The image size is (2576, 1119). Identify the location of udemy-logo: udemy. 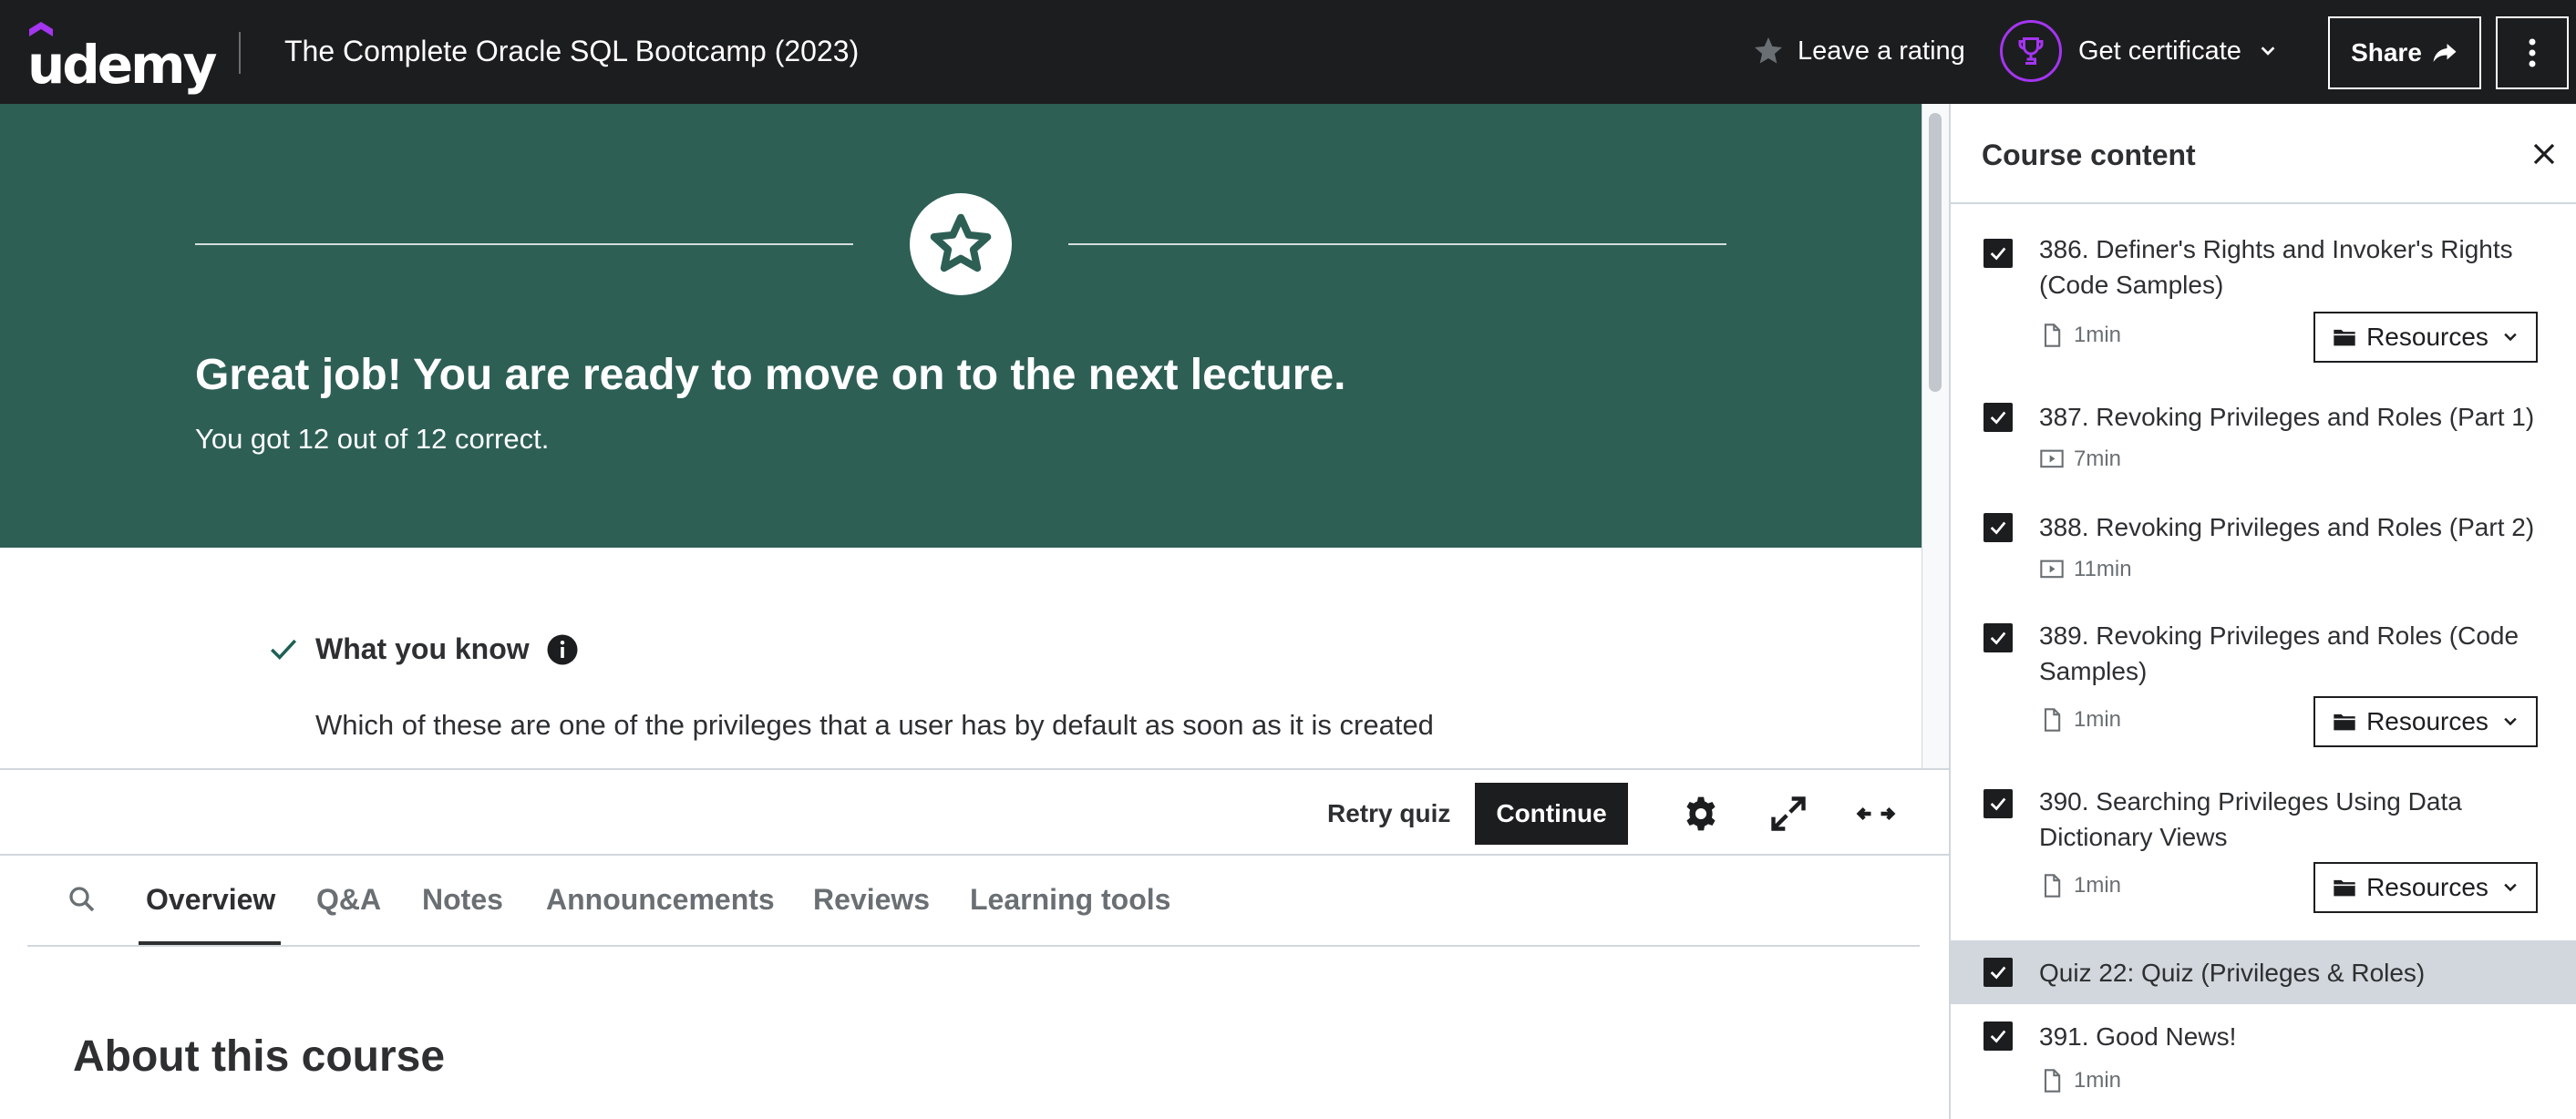
(122, 54).